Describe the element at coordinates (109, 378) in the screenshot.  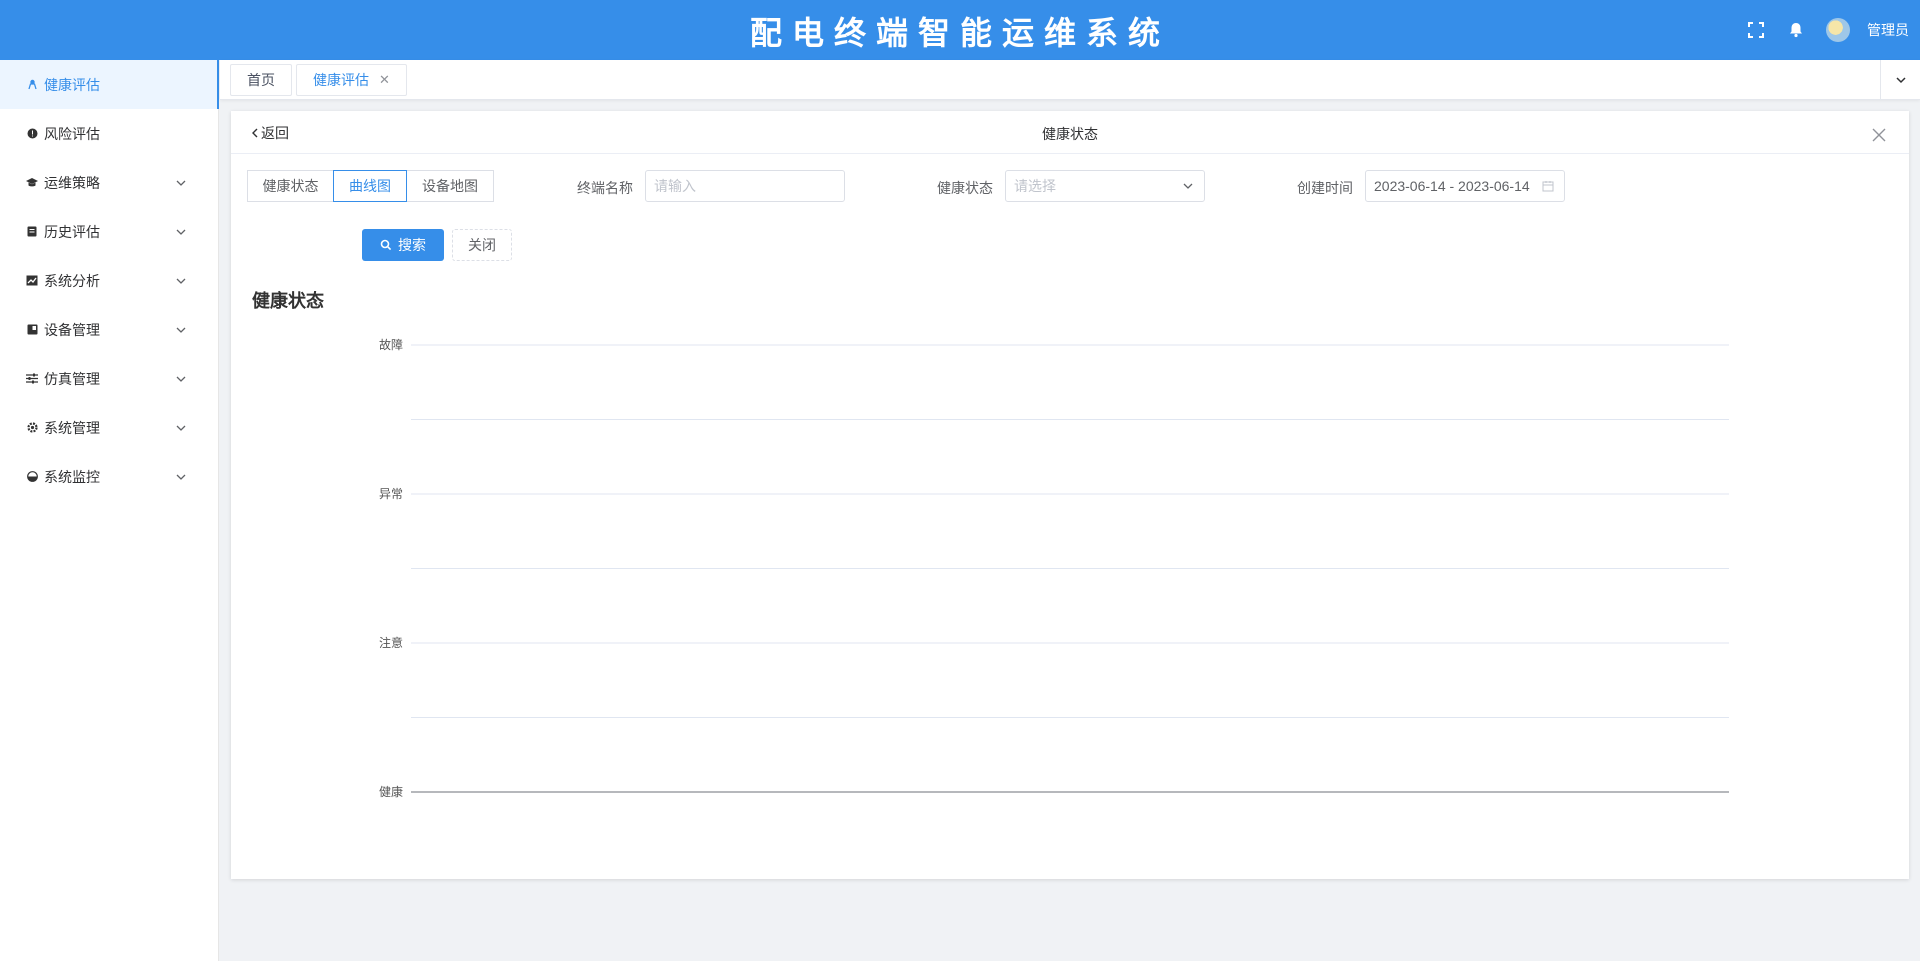
I see `sidebar-item-simulation: 仿真管理` at that location.